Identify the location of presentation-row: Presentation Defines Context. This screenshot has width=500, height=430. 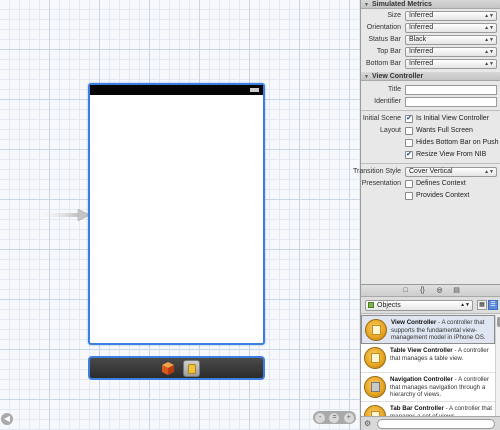
(413, 184).